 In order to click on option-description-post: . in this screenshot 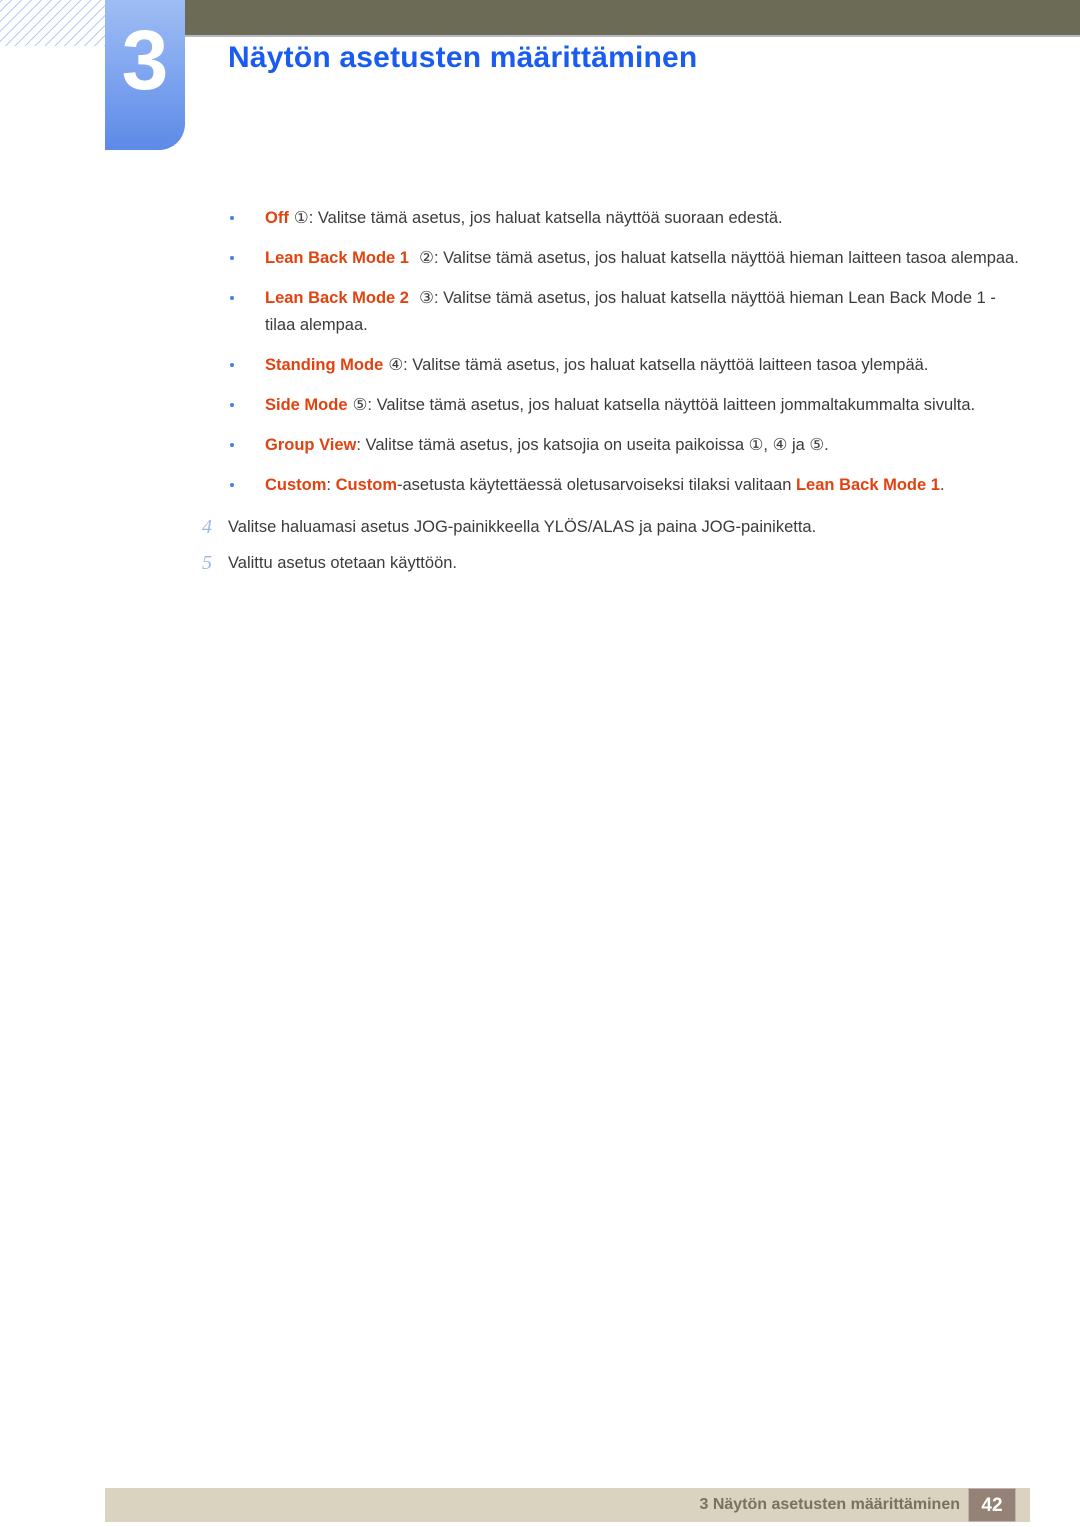, I will do `click(942, 485)`.